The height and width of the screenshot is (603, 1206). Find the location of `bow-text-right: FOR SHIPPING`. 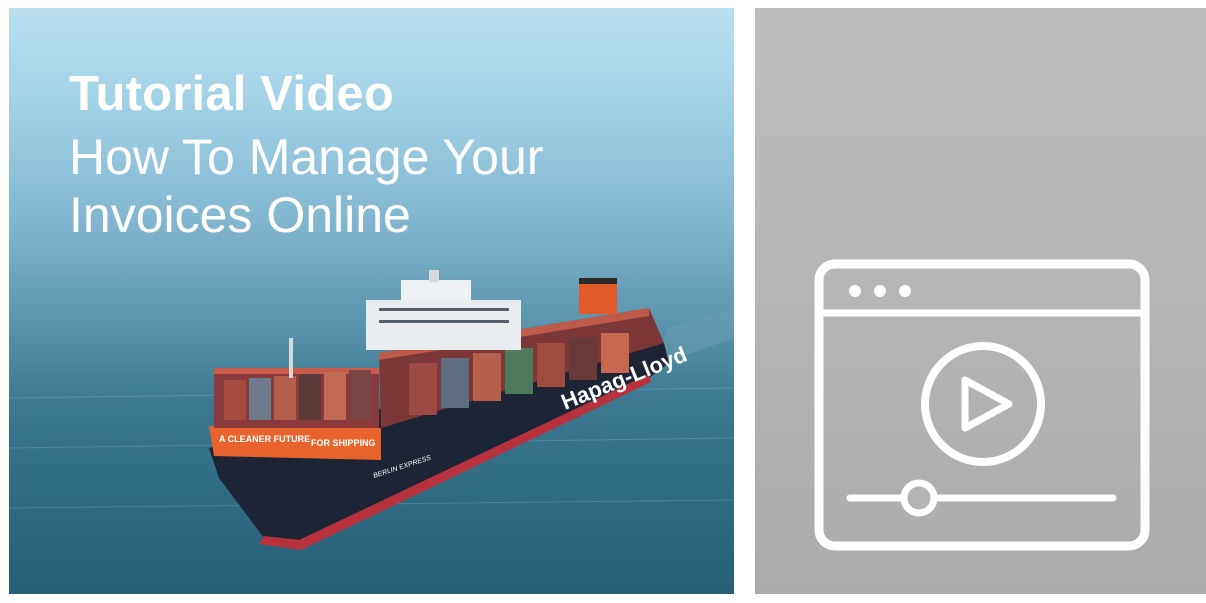

bow-text-right: FOR SHIPPING is located at coordinates (343, 443).